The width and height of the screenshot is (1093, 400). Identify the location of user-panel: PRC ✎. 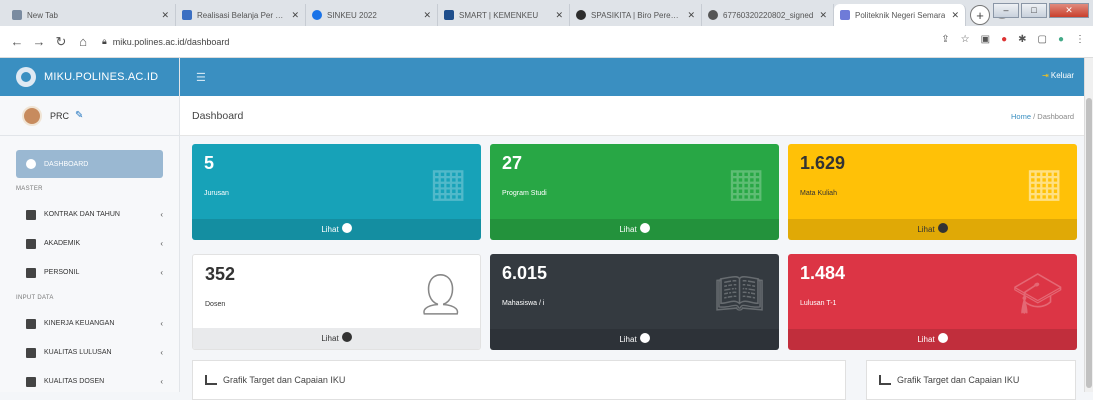
(89, 116).